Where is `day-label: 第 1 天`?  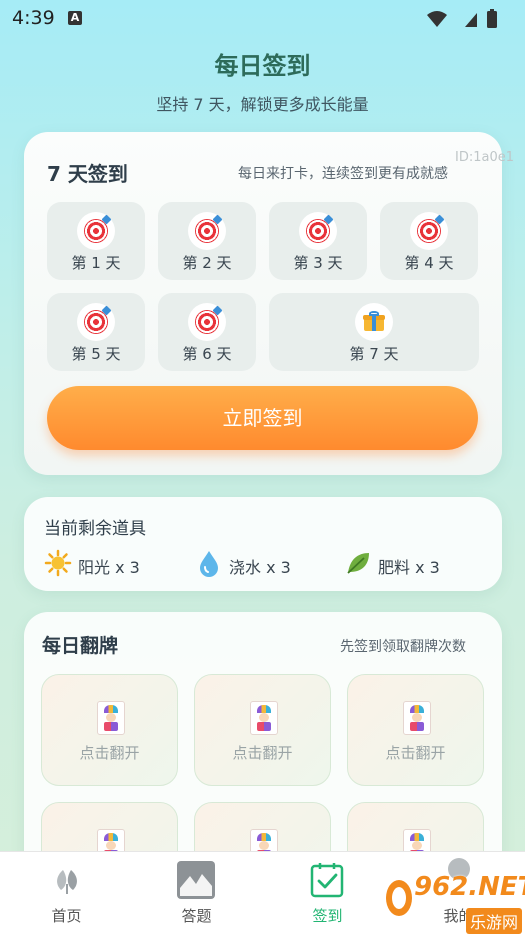 day-label: 第 1 天 is located at coordinates (96, 263).